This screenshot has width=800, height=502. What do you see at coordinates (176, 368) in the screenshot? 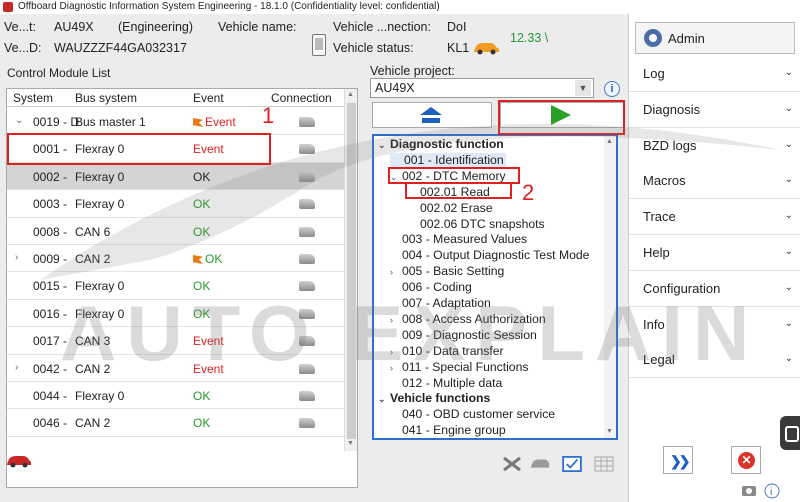
I see `table-row: › 0042 - CAN 2 Event` at bounding box center [176, 368].